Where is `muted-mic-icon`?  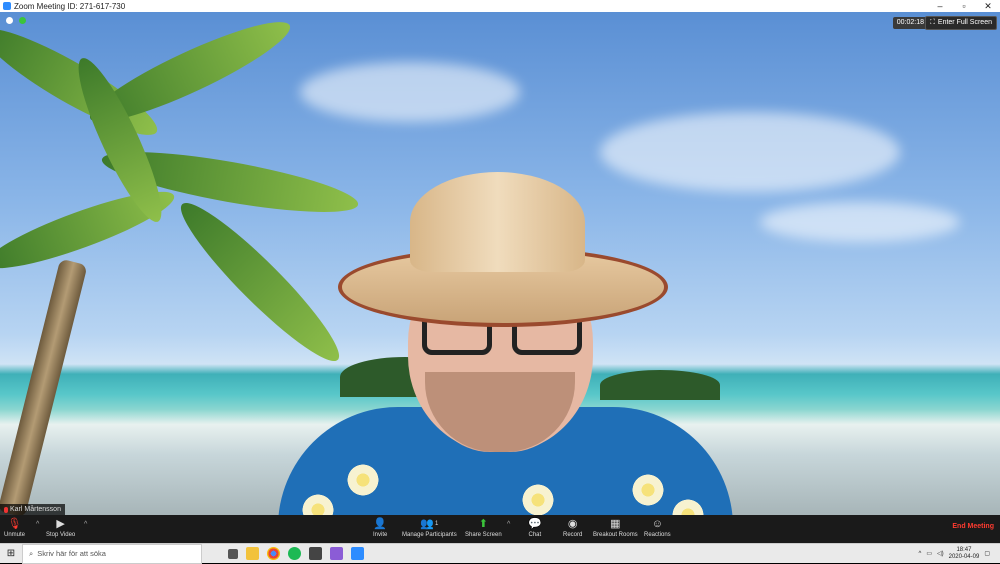
muted-mic-icon is located at coordinates (6, 510).